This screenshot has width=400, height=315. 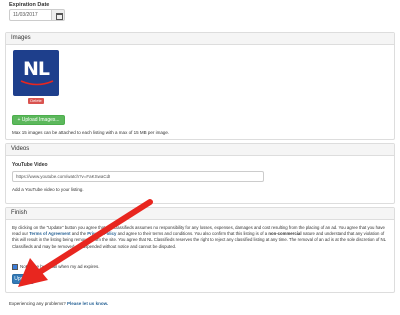 What do you see at coordinates (200, 150) in the screenshot?
I see `videos-heading: Videos` at bounding box center [200, 150].